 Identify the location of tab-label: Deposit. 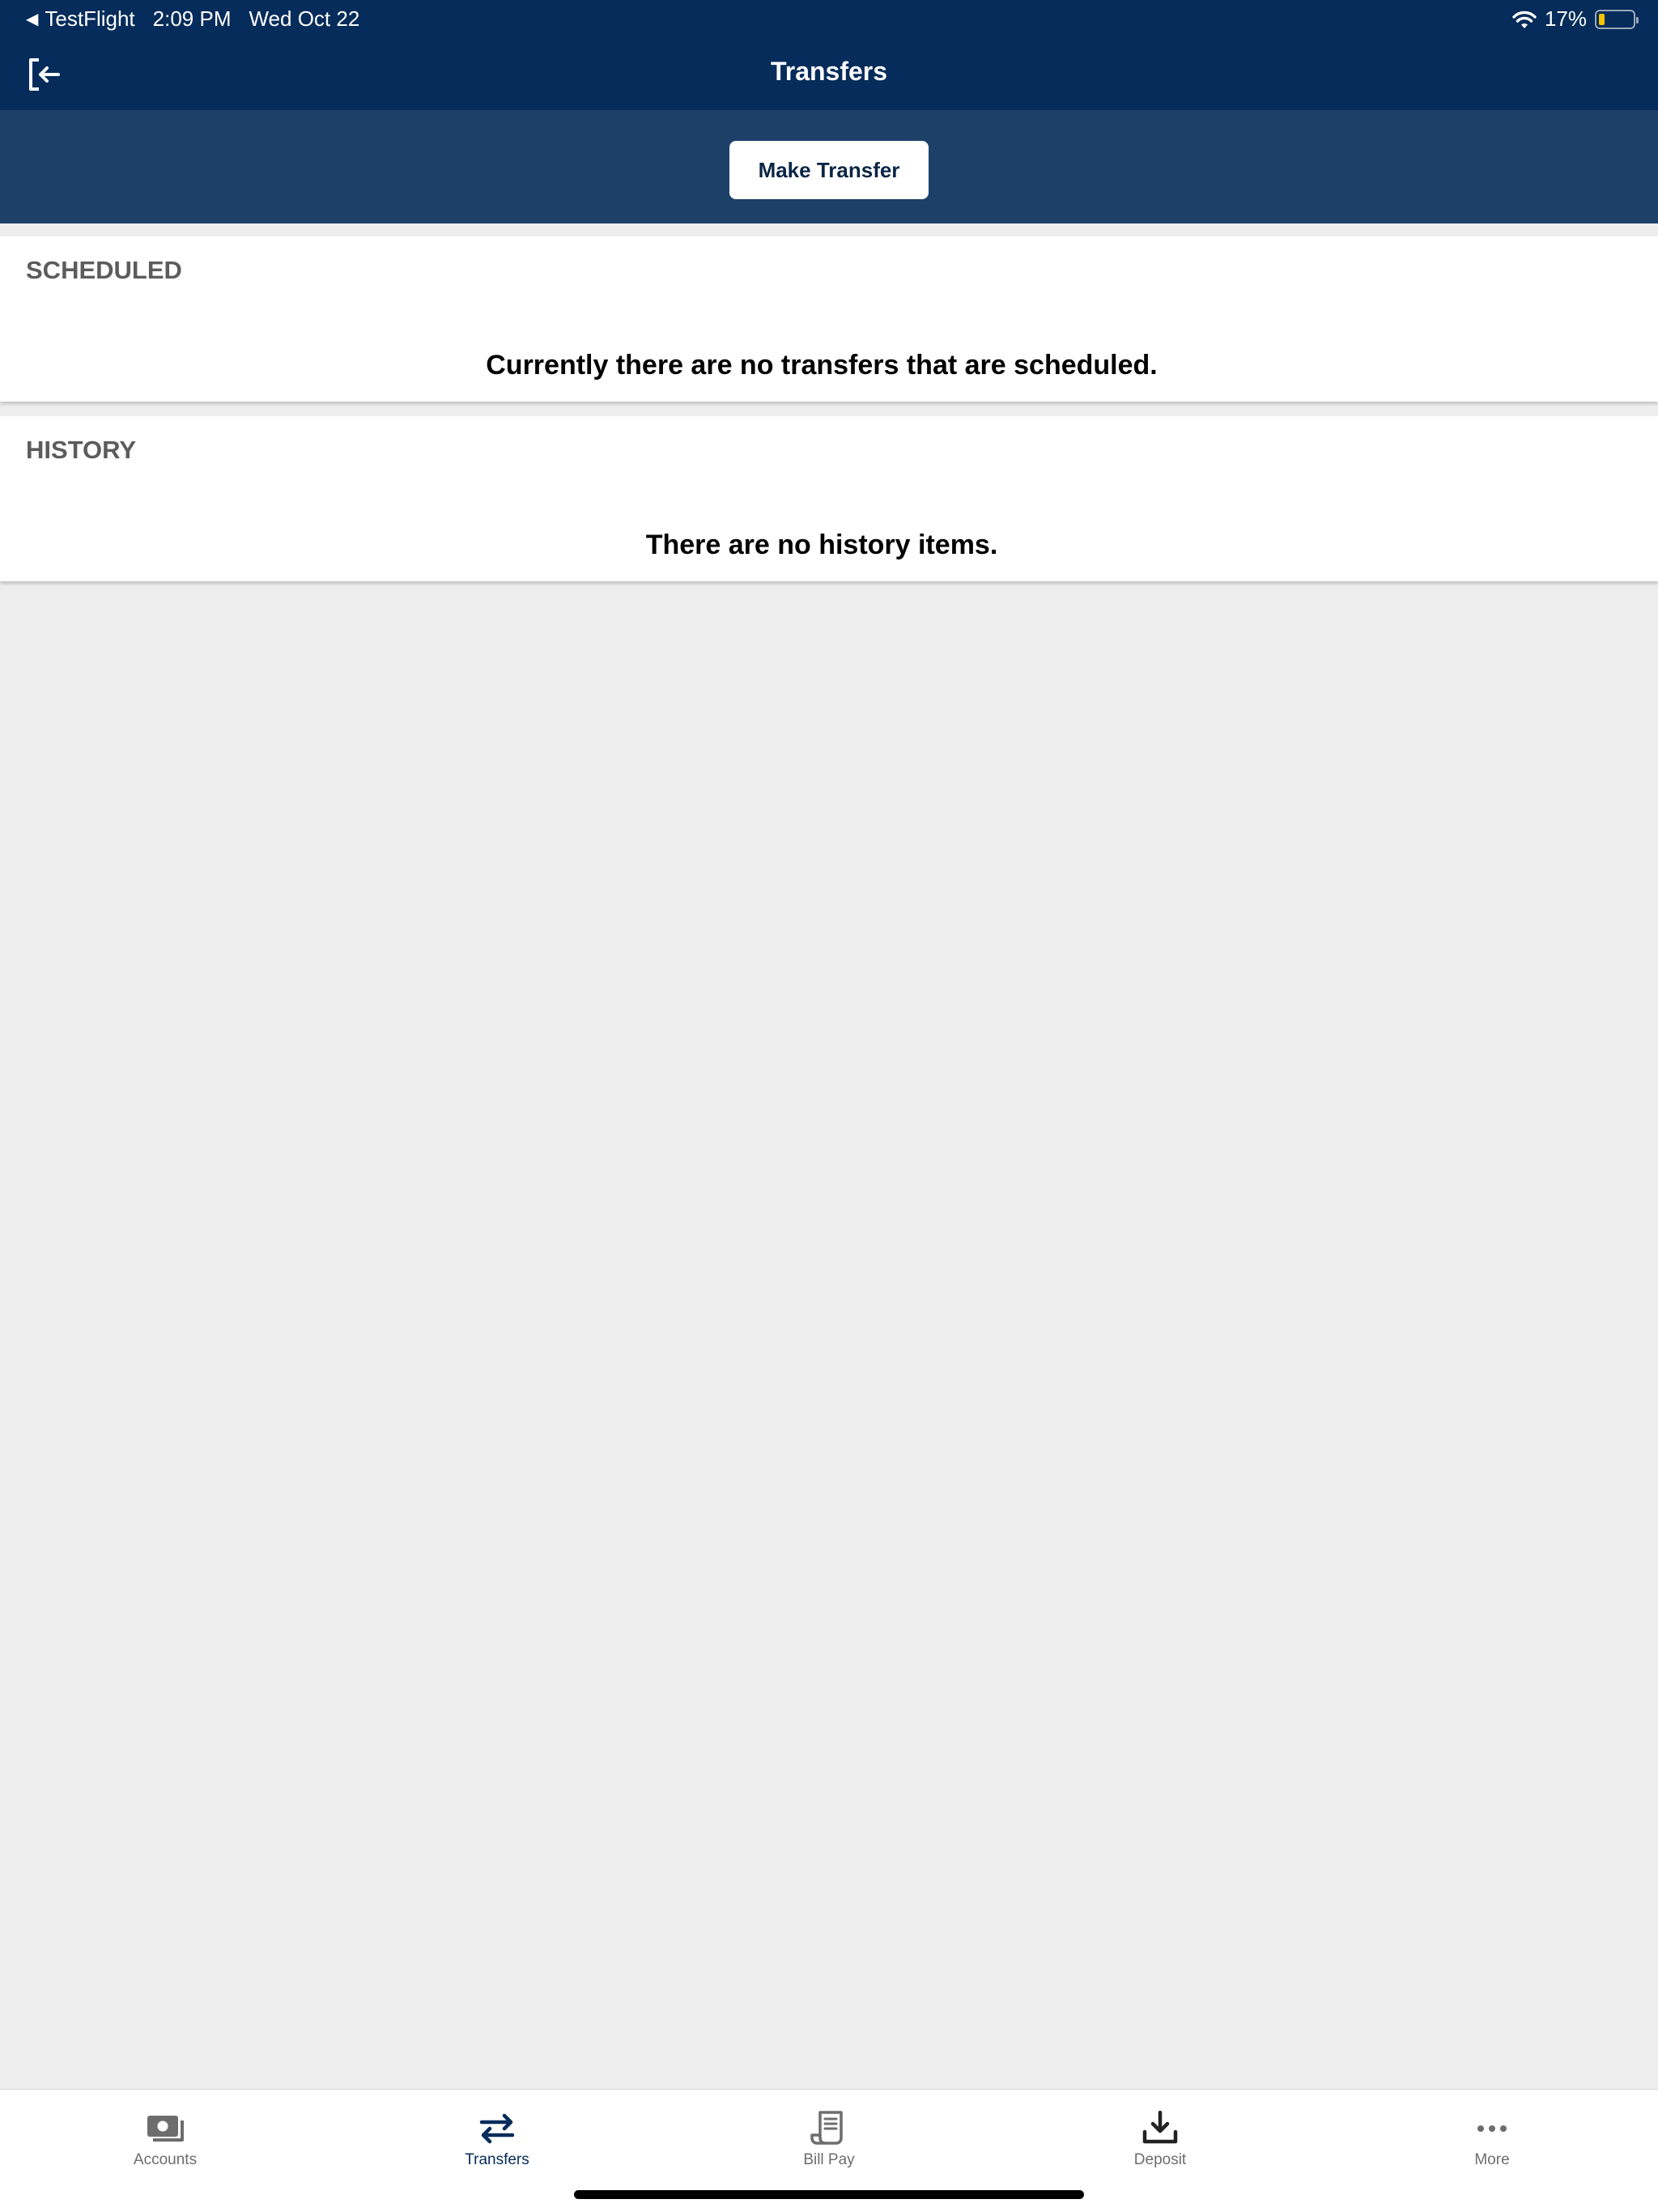
(1160, 2160).